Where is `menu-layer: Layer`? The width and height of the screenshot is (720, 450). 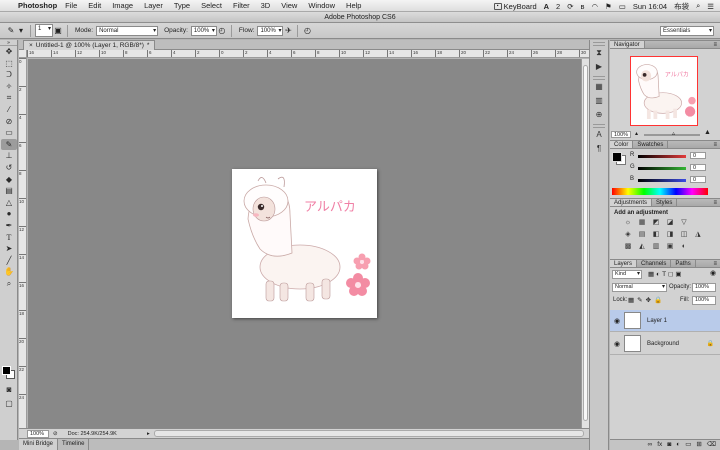 menu-layer: Layer is located at coordinates (153, 5).